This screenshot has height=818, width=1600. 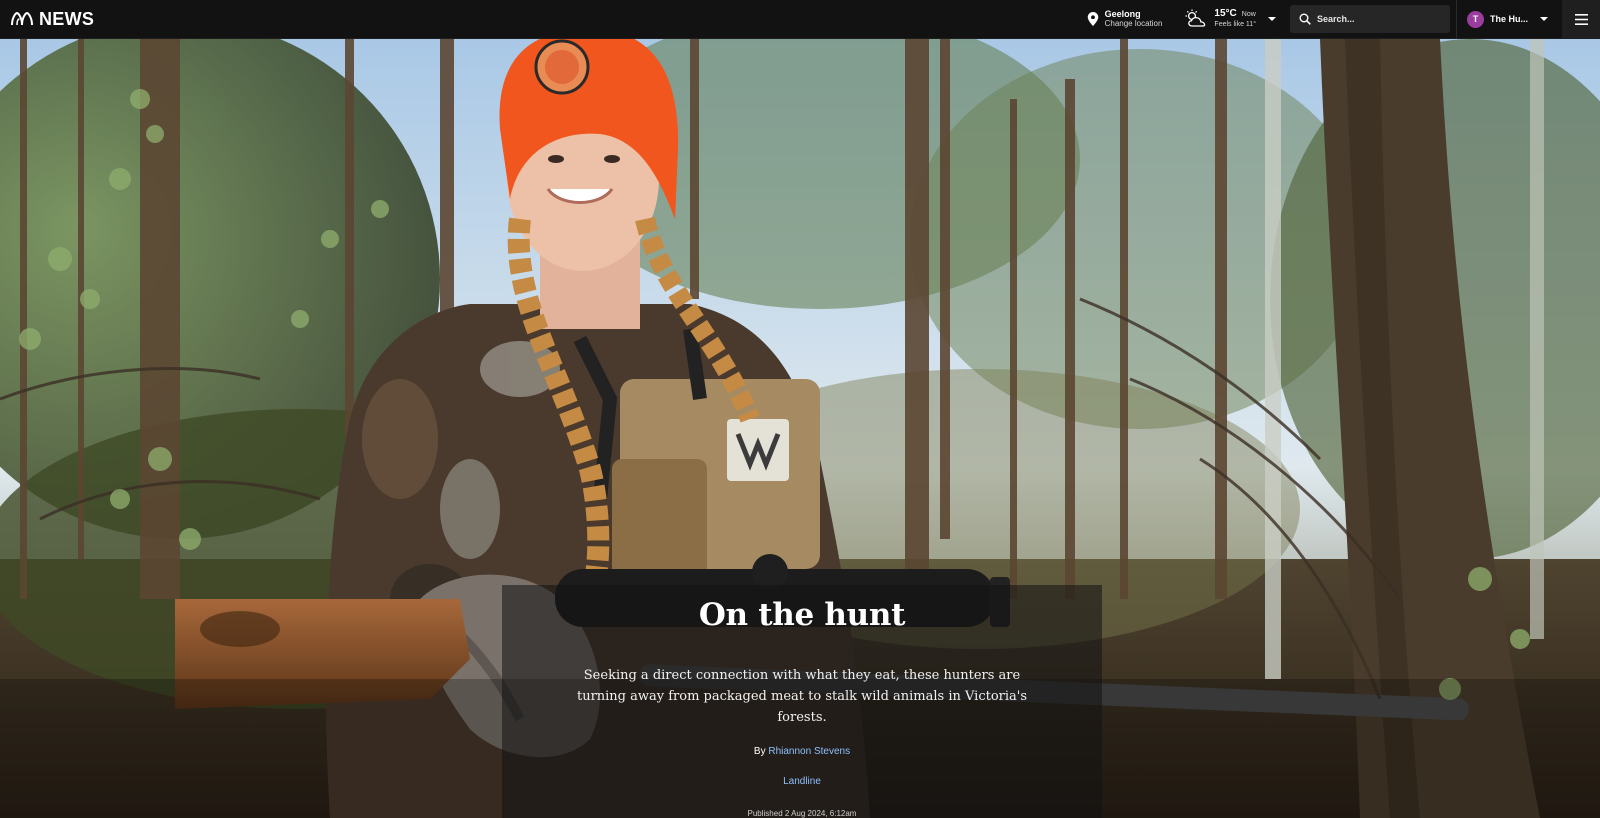 I want to click on location-selector: Geelong Change location, so click(x=1132, y=19).